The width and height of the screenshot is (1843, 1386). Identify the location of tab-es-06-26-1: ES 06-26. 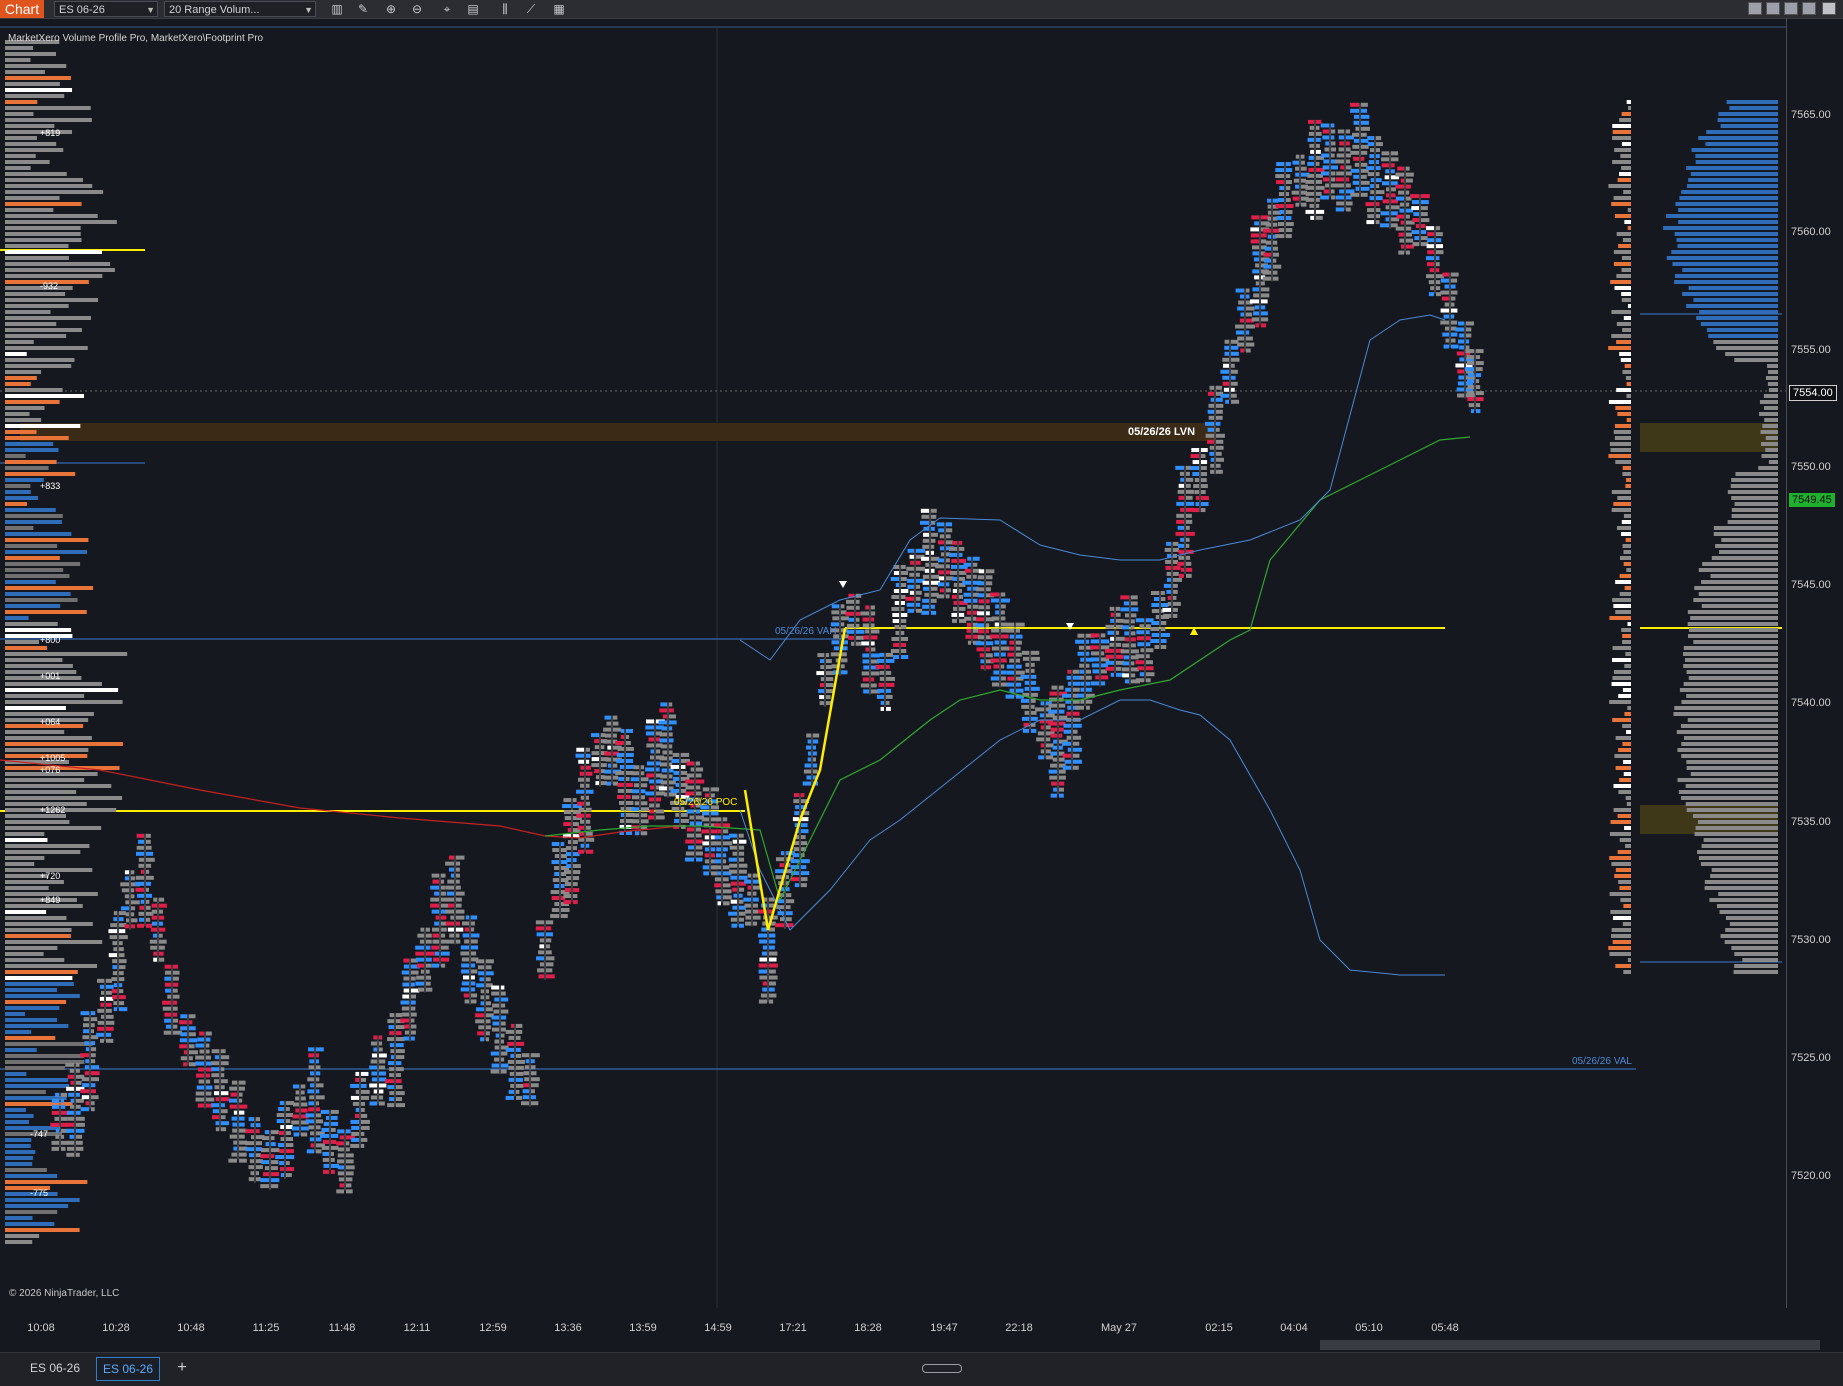
(55, 1368).